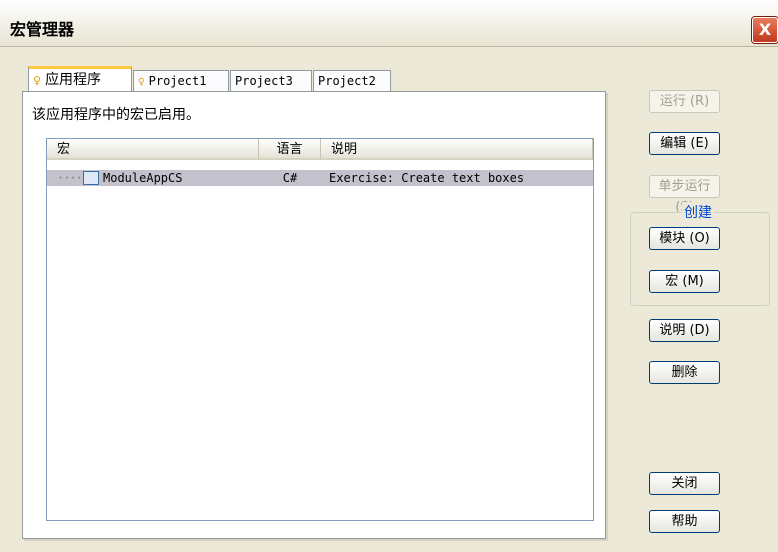 This screenshot has height=552, width=778. Describe the element at coordinates (290, 178) in the screenshot. I see `macro-language: C#` at that location.